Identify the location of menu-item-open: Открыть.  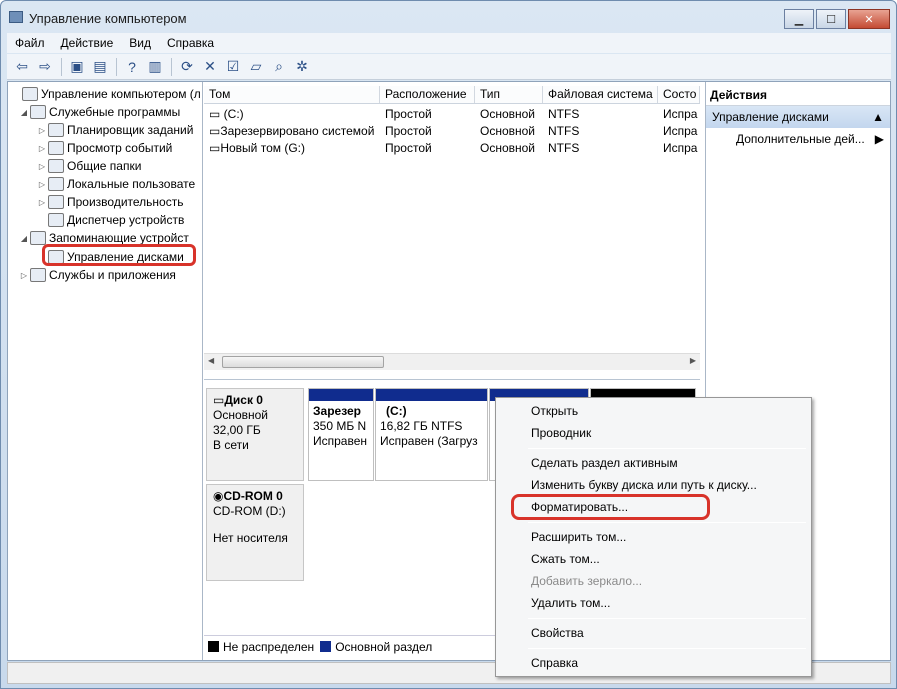
(653, 411).